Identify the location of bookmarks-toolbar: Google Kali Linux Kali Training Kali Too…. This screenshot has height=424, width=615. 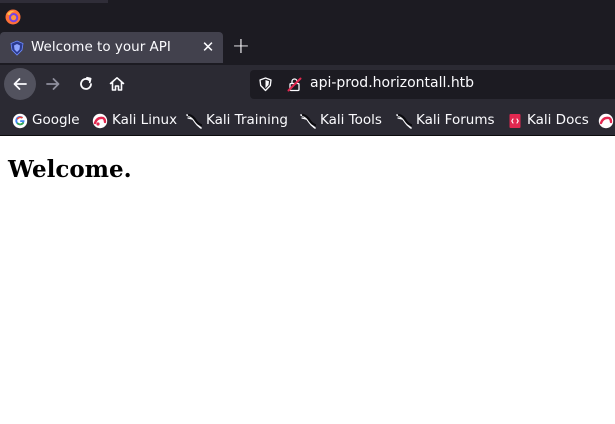
(307, 120).